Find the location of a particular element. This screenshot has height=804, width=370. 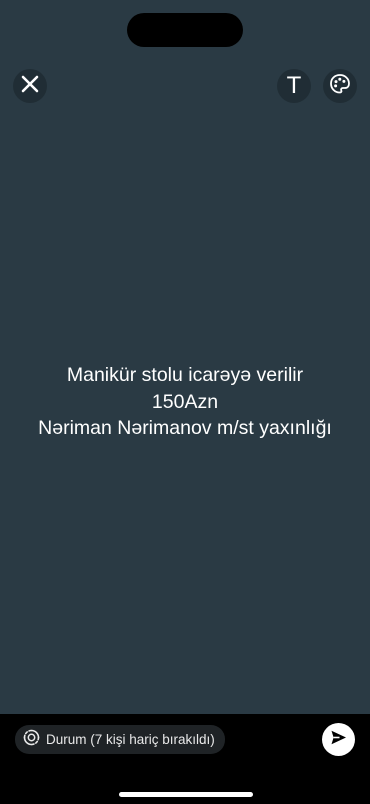

status-text-line: Nəriman Nərimanov m/st yaxınlığı is located at coordinates (185, 428).